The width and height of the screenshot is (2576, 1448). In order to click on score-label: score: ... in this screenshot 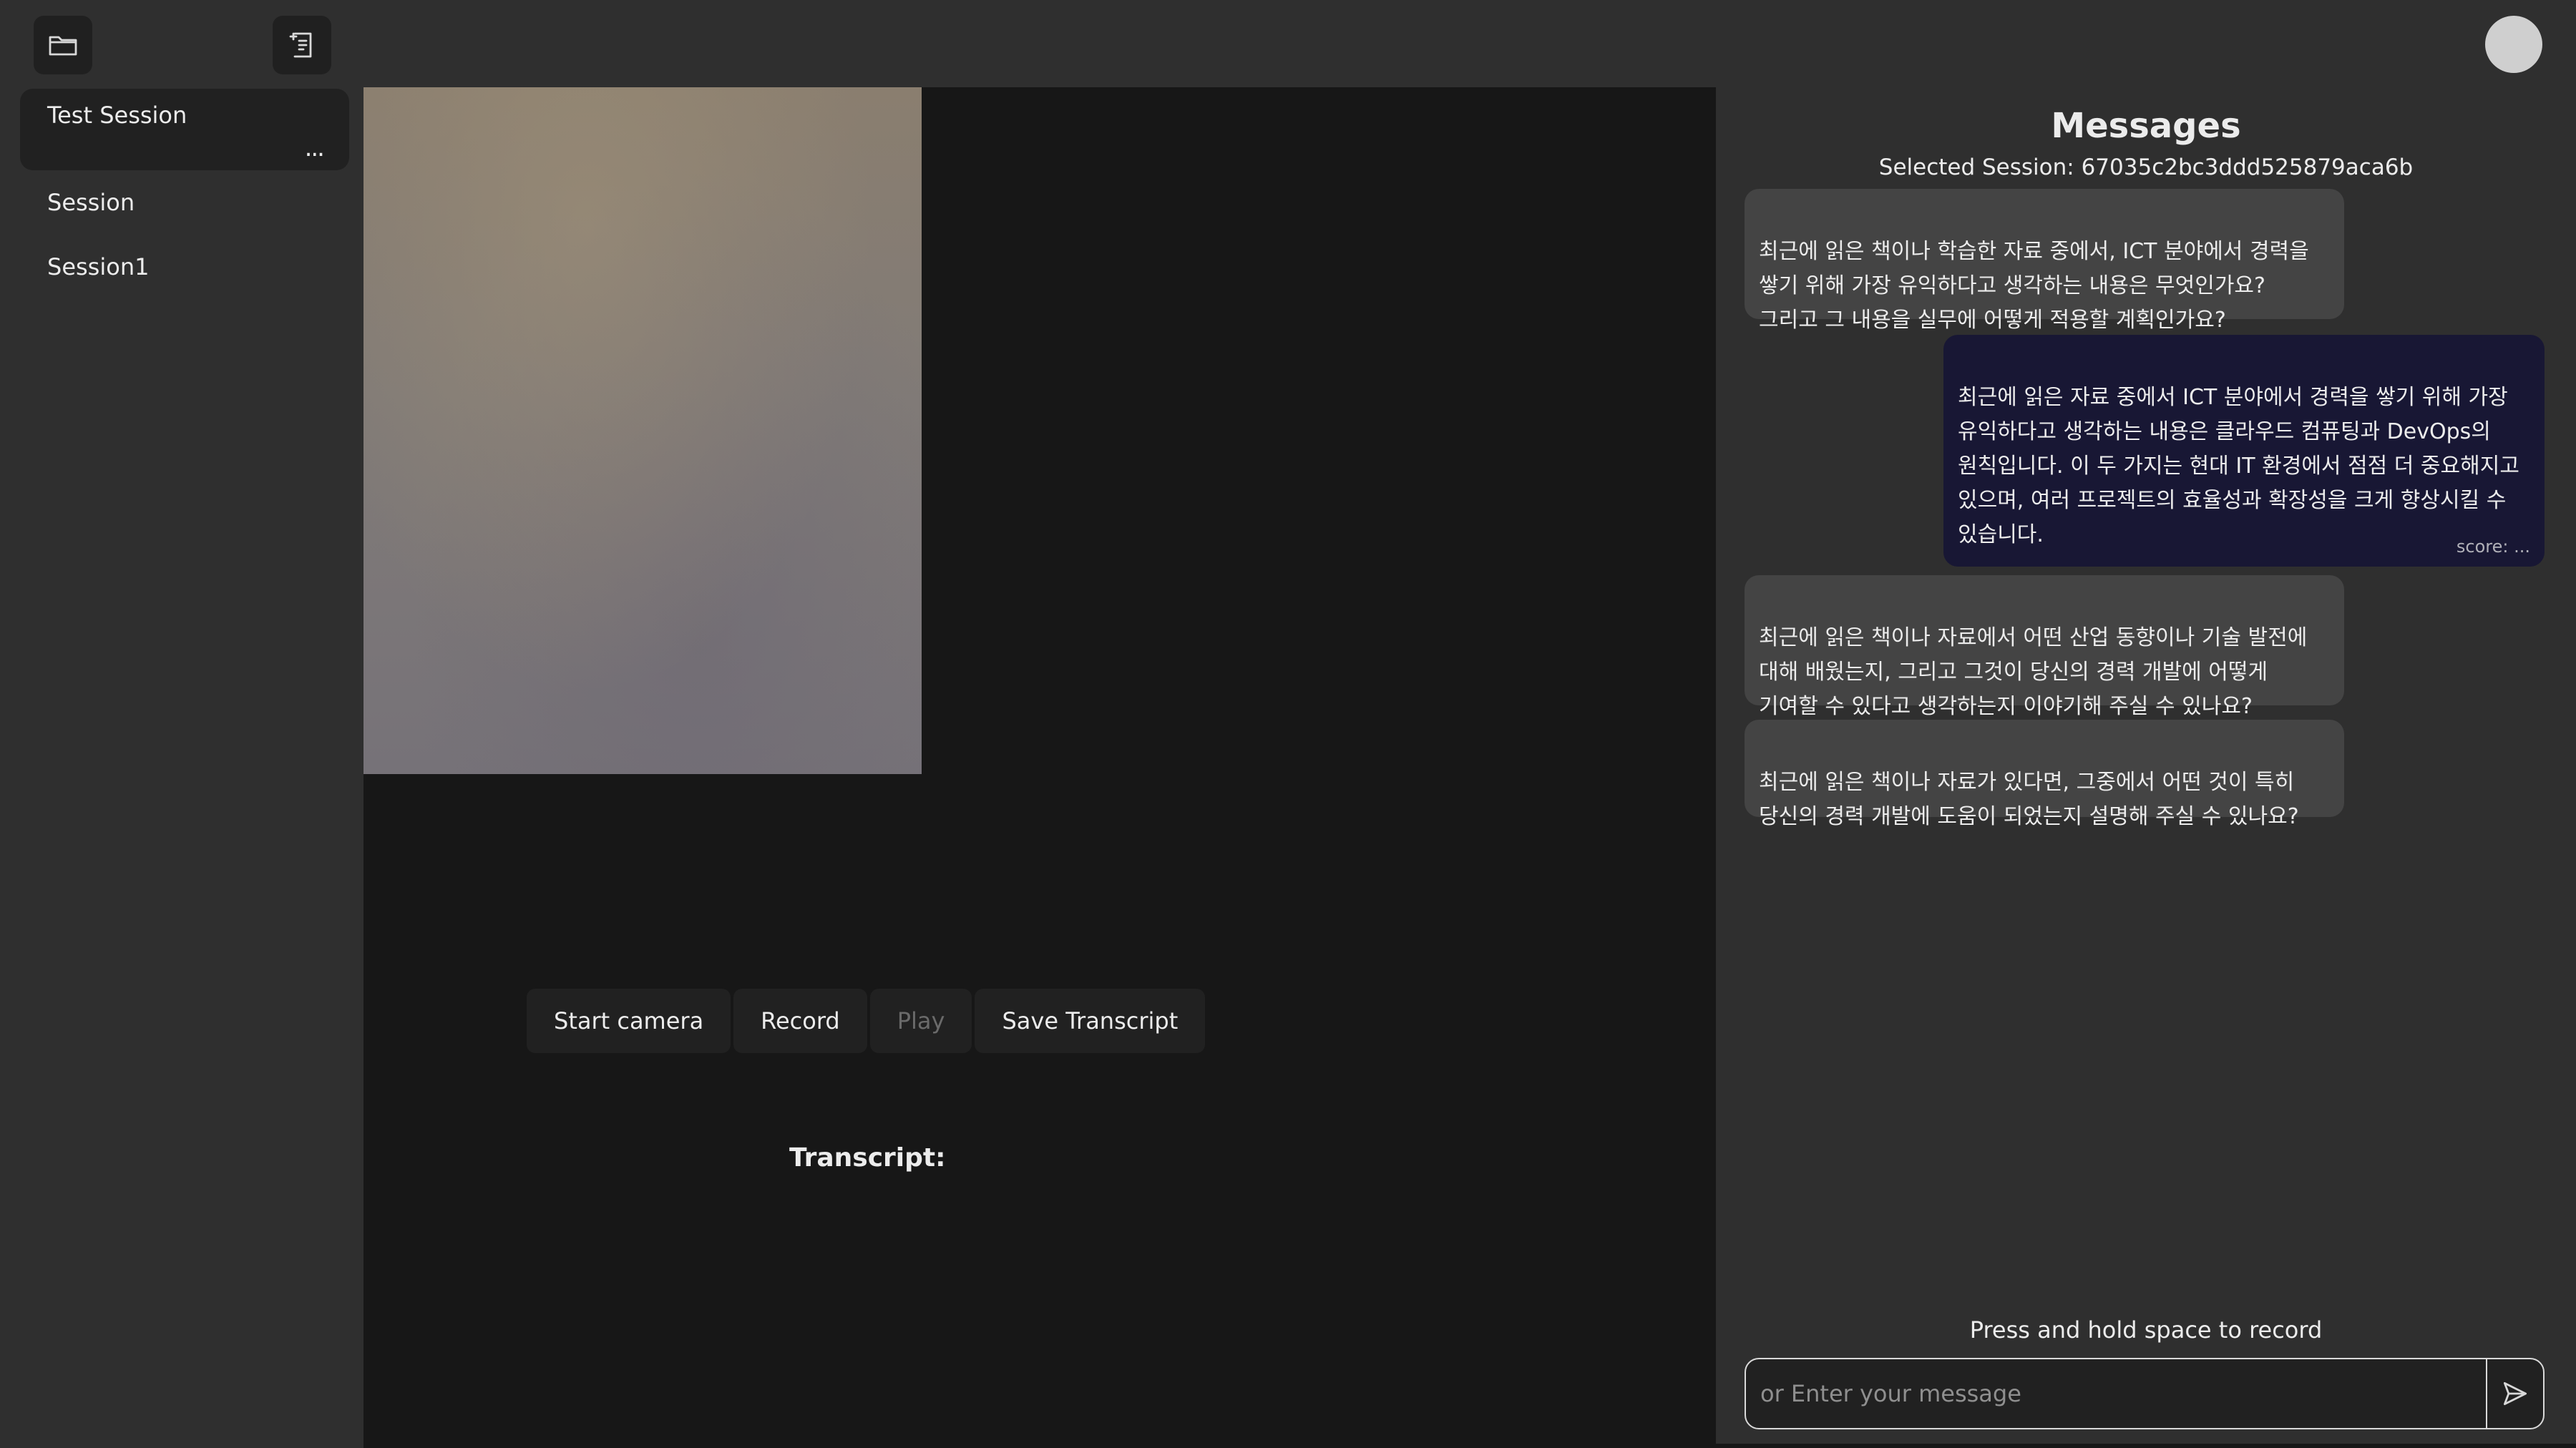, I will do `click(2493, 547)`.